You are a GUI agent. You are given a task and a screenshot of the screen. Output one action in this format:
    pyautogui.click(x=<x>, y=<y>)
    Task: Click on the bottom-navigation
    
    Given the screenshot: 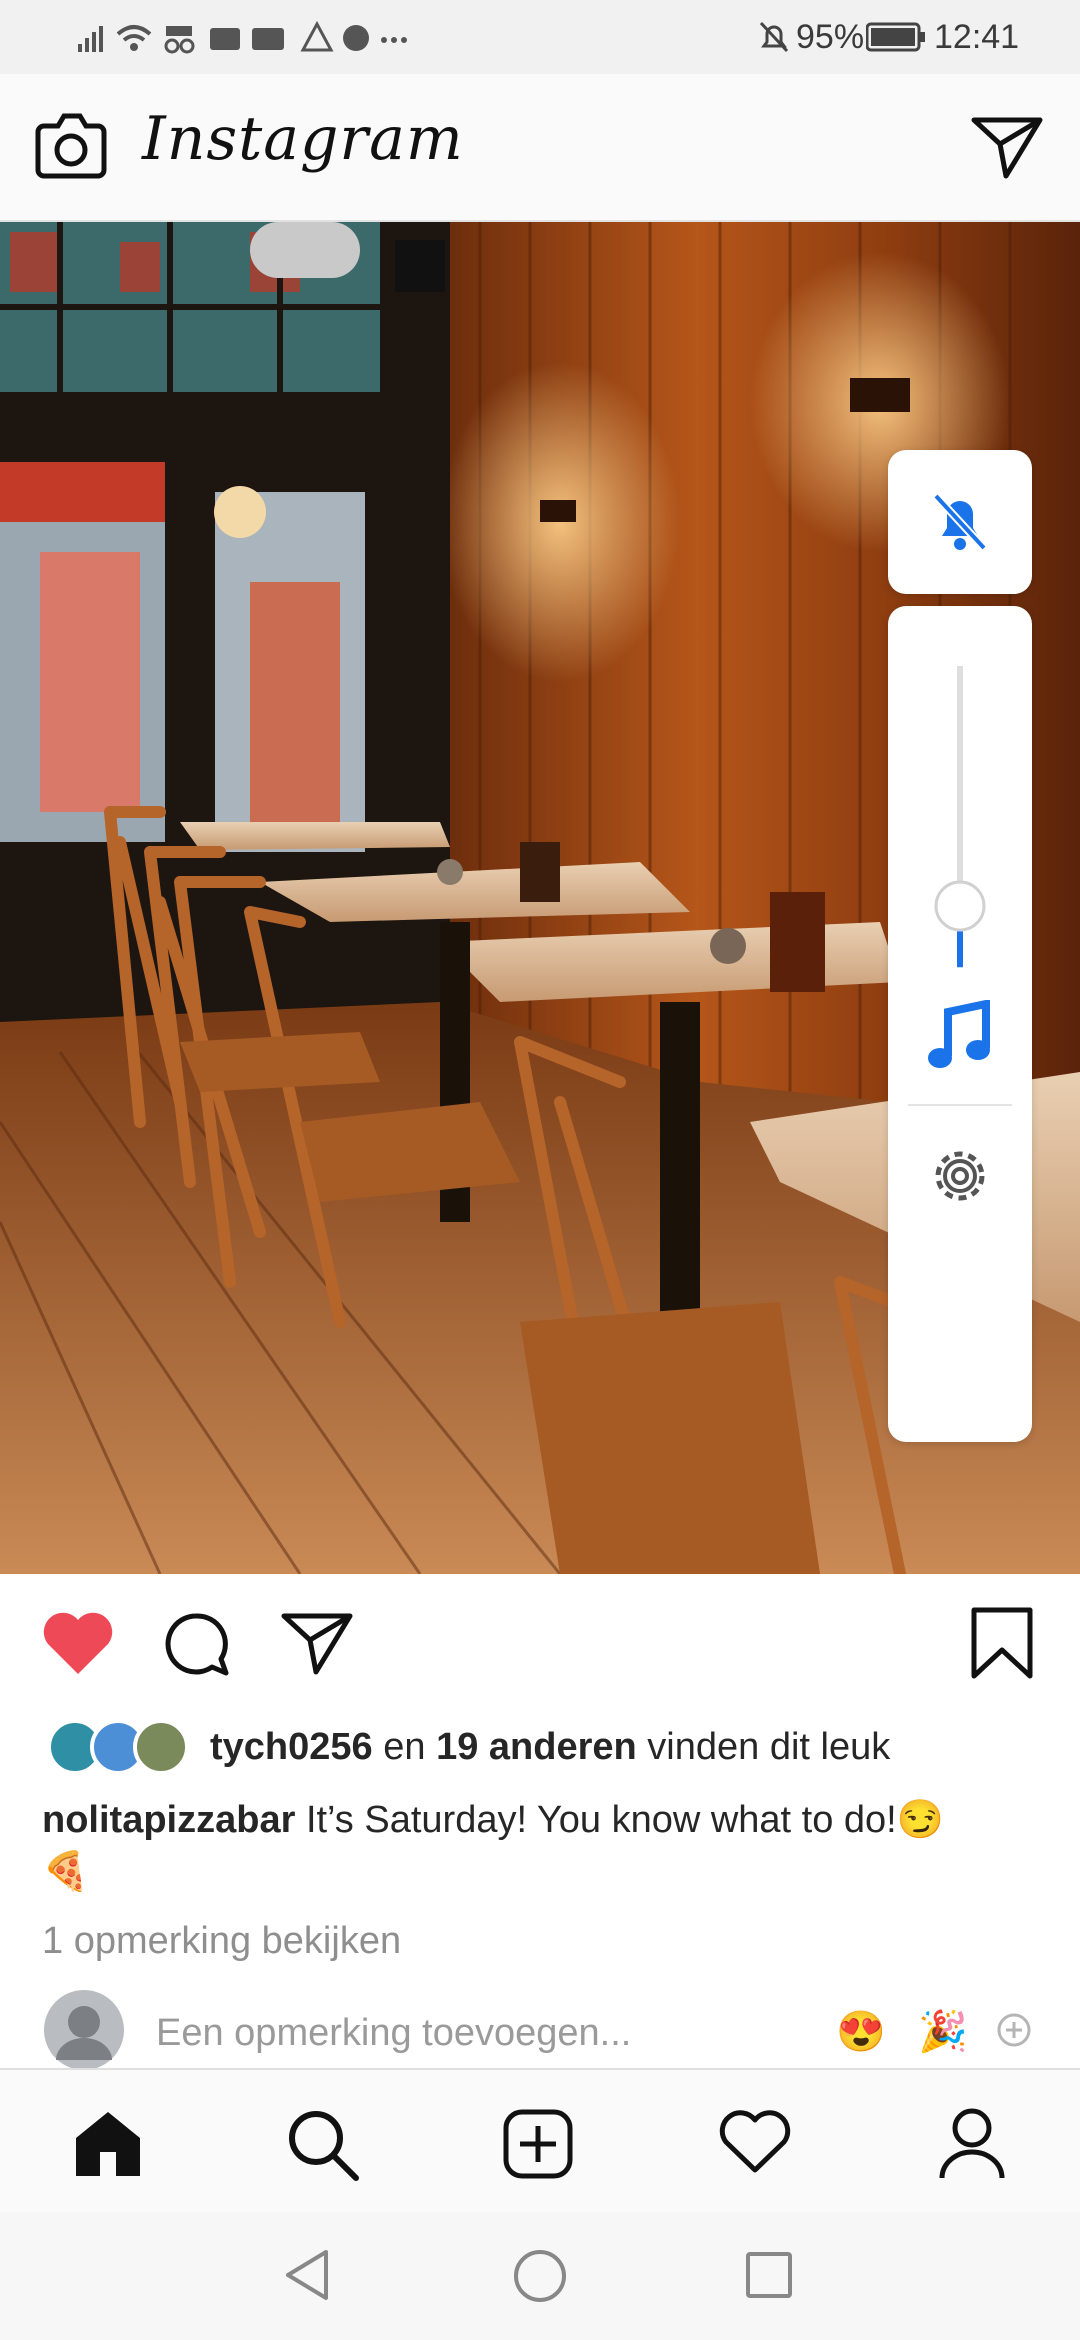 What is the action you would take?
    pyautogui.click(x=540, y=2141)
    